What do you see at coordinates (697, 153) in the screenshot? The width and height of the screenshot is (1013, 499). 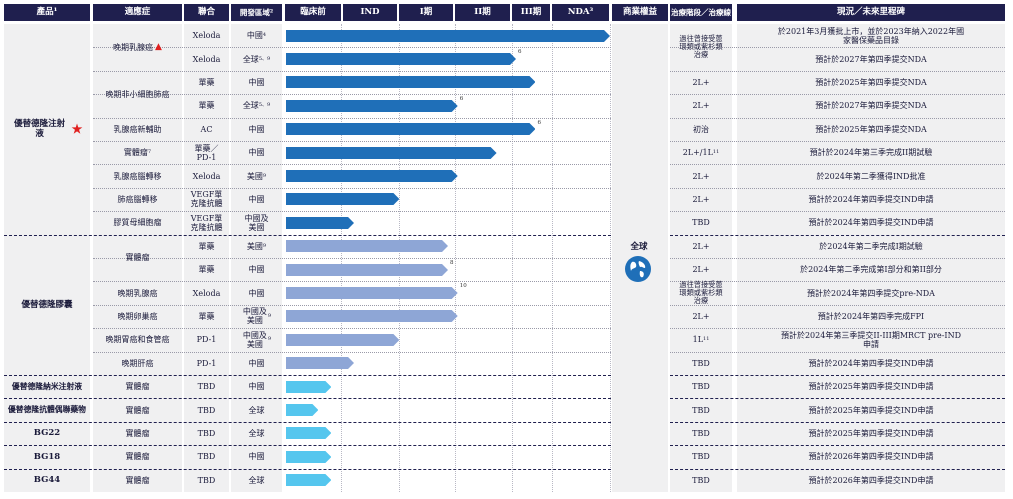 I see `line-label: 2L+/1L` at bounding box center [697, 153].